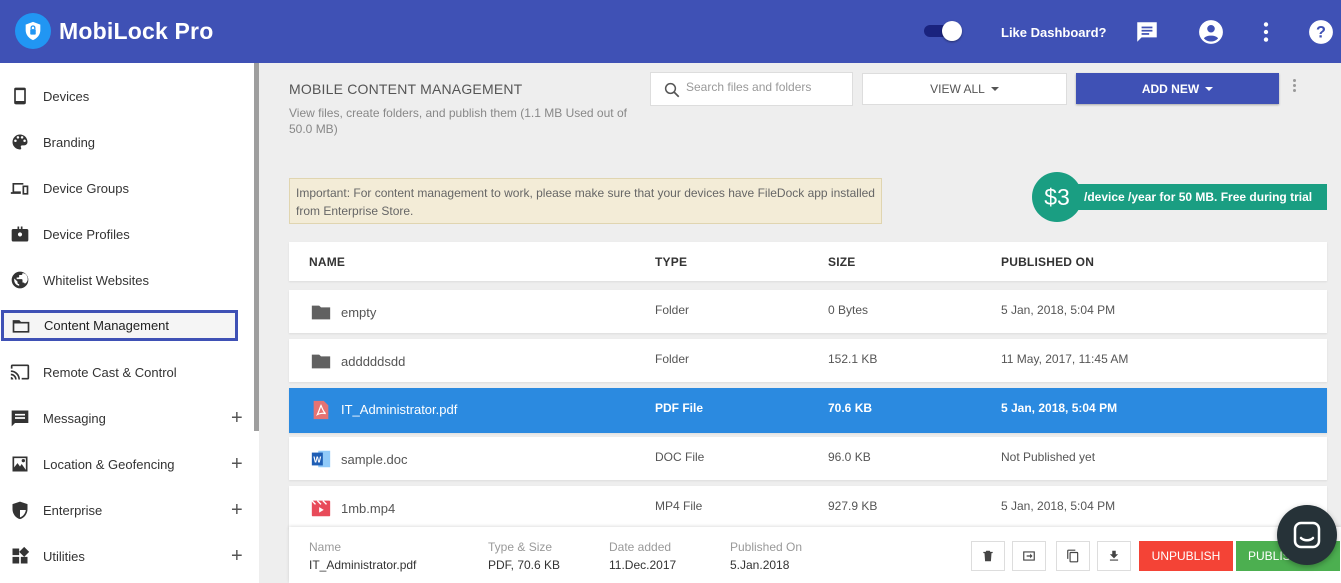 Image resolution: width=1341 pixels, height=583 pixels. What do you see at coordinates (1065, 359) in the screenshot?
I see `file-published: 11 May, 2017, 11:45 AM` at bounding box center [1065, 359].